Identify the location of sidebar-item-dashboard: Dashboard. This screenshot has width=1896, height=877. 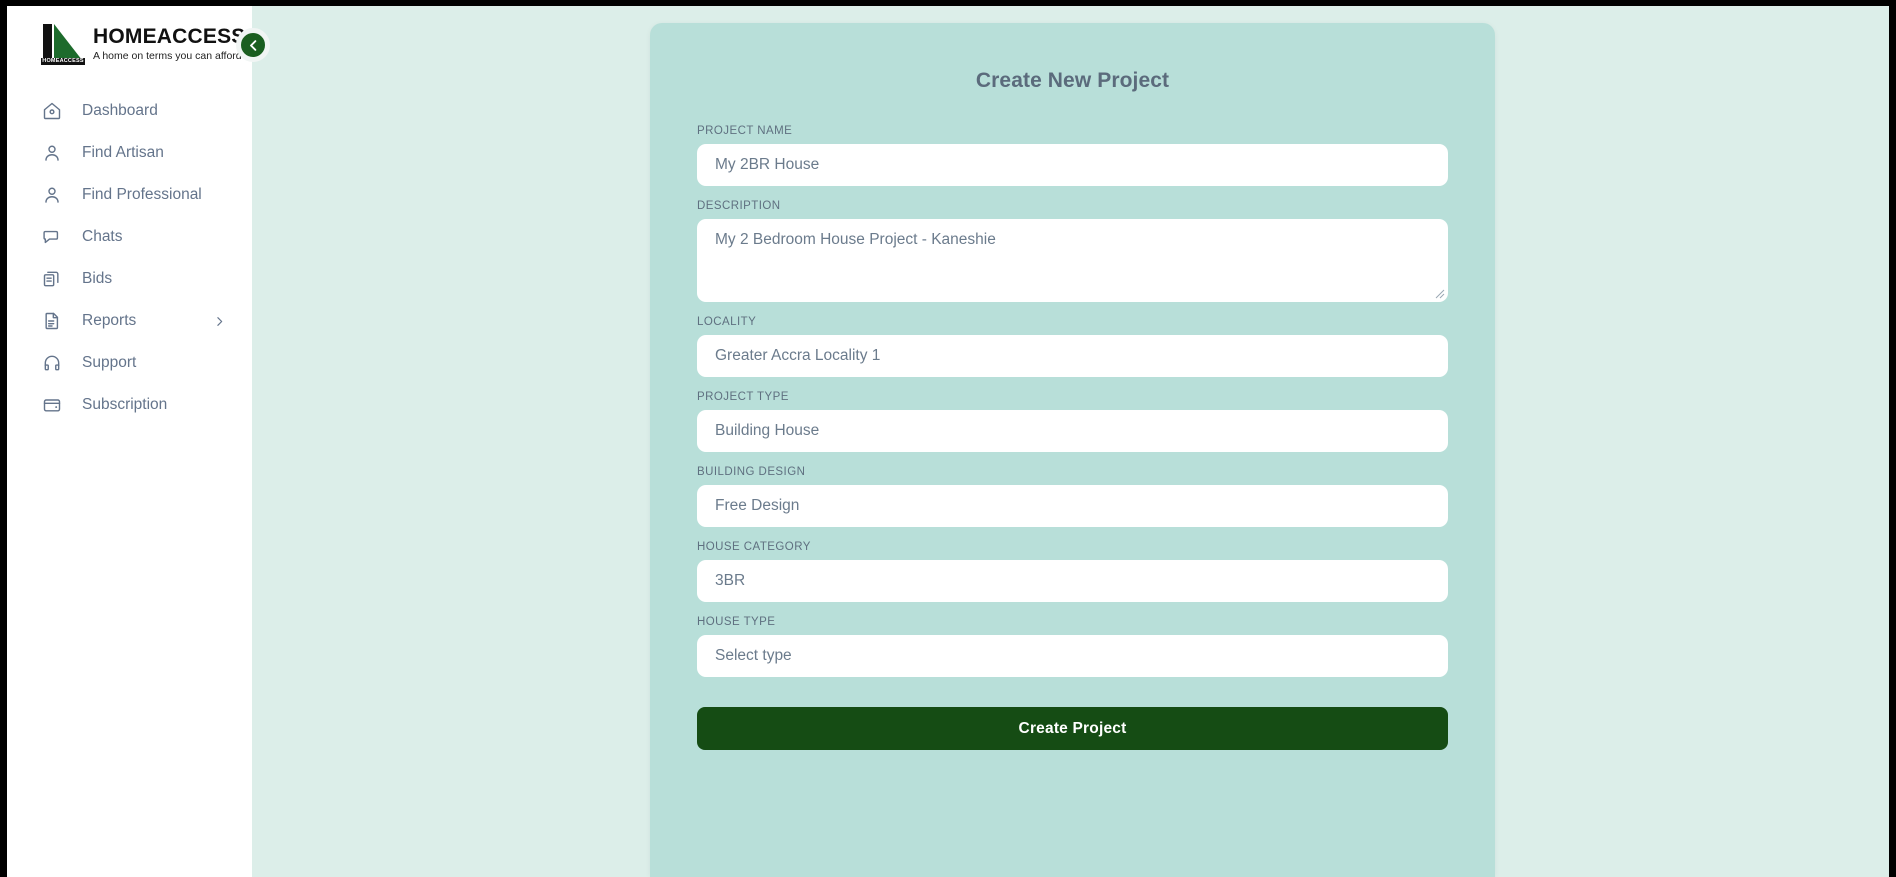
(129, 111).